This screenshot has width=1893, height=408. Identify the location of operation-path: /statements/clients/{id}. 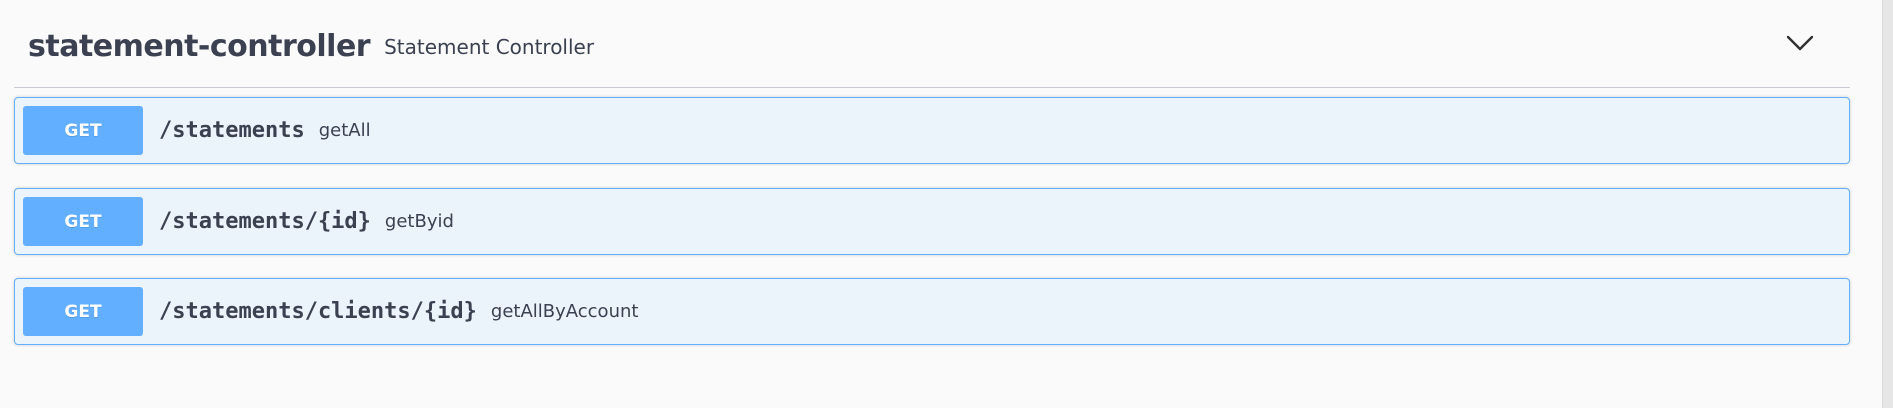
(318, 311).